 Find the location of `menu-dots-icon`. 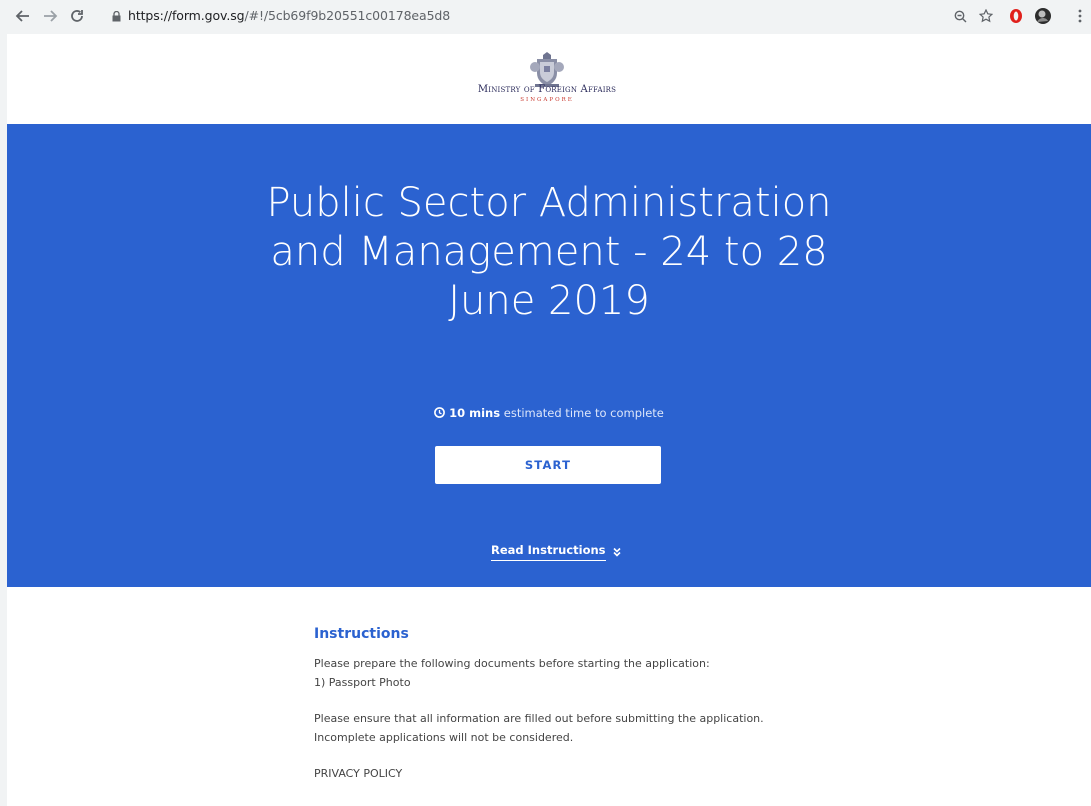

menu-dots-icon is located at coordinates (1080, 16).